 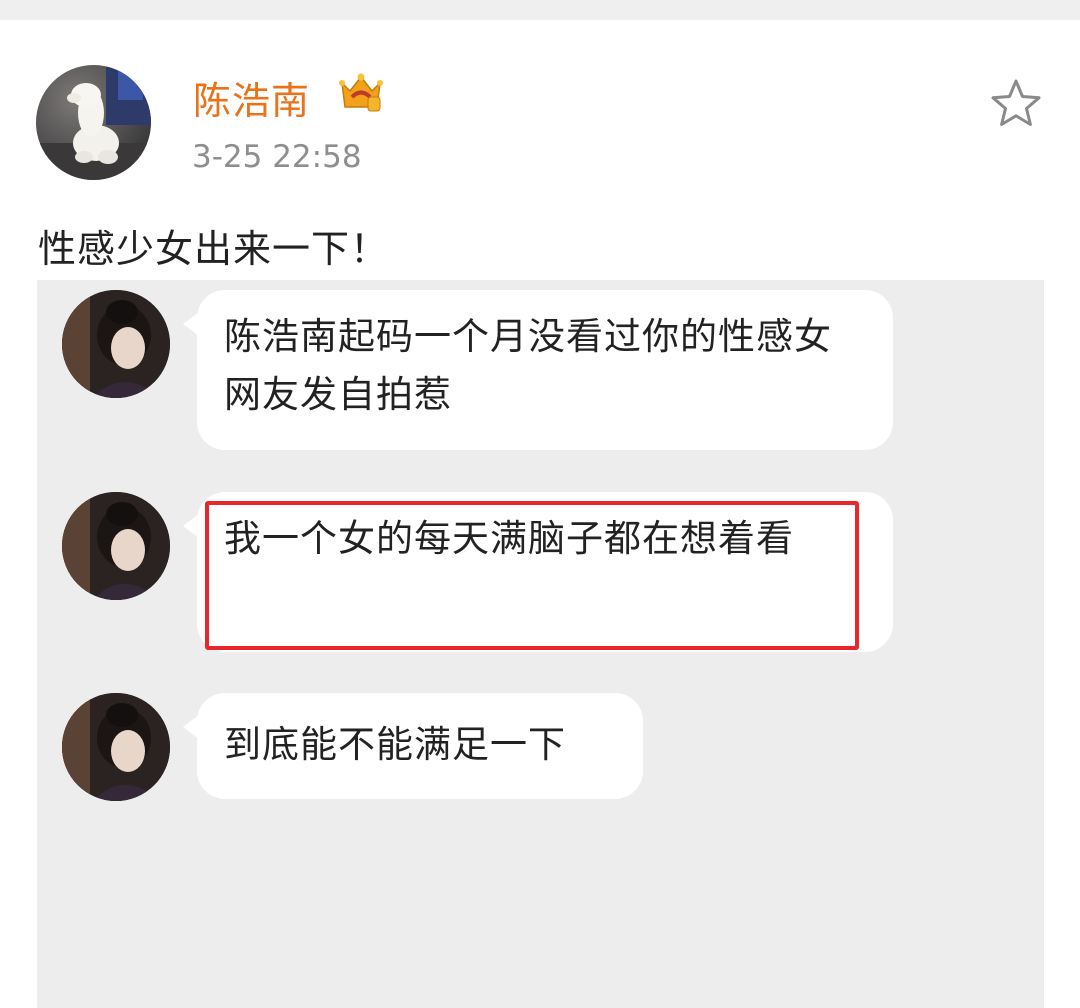 I want to click on message-bubble: 我一个女的每天满脑子都在想着看, so click(x=538, y=572).